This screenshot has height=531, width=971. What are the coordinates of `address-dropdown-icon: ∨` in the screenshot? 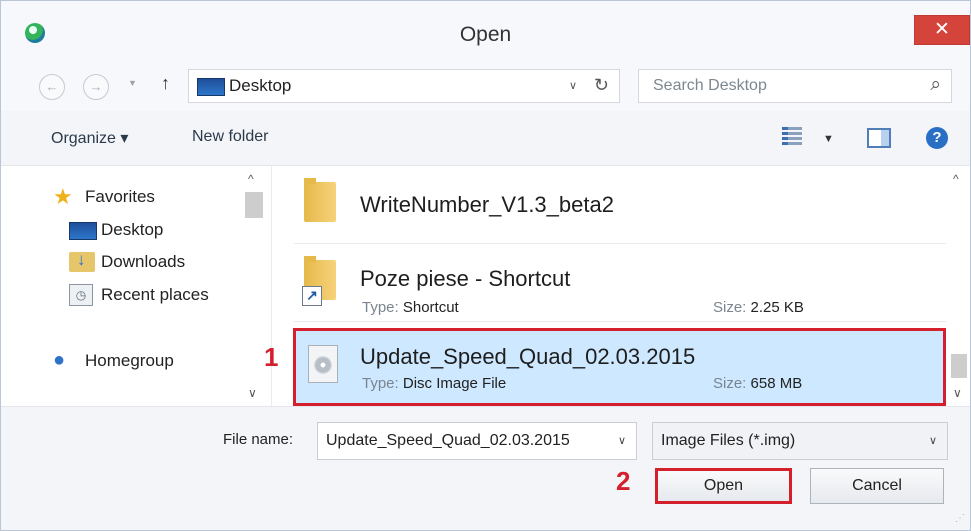 It's located at (573, 85).